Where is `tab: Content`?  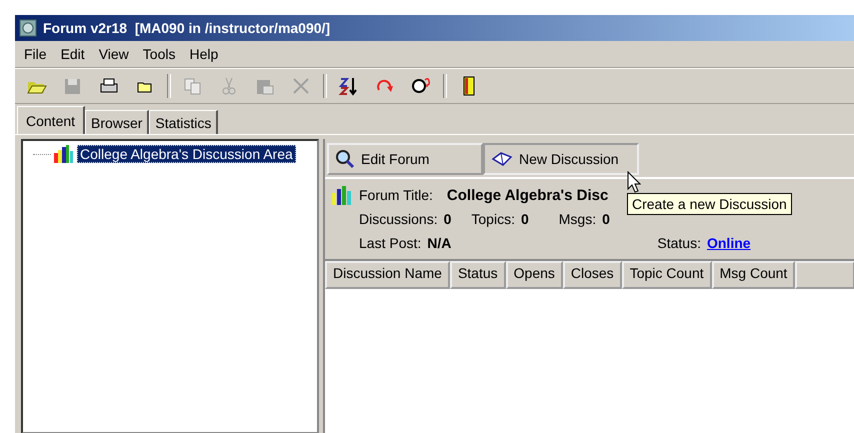
tab: Content is located at coordinates (51, 120).